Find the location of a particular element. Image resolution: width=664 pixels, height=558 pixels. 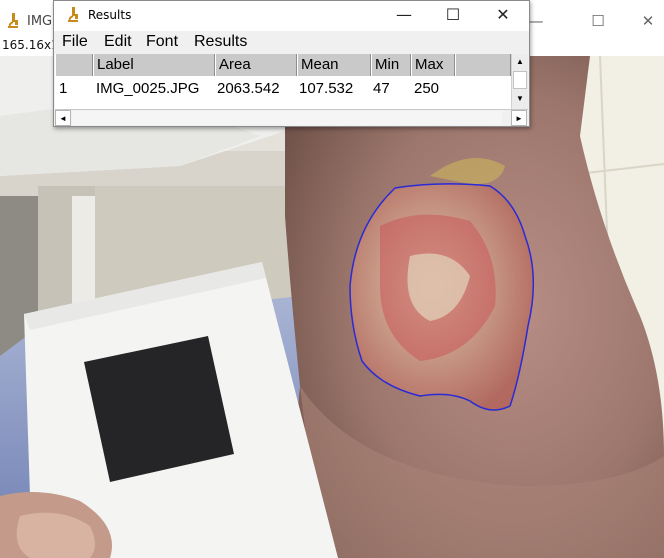

table-header: Label Area Mean Min Max is located at coordinates (283, 65).